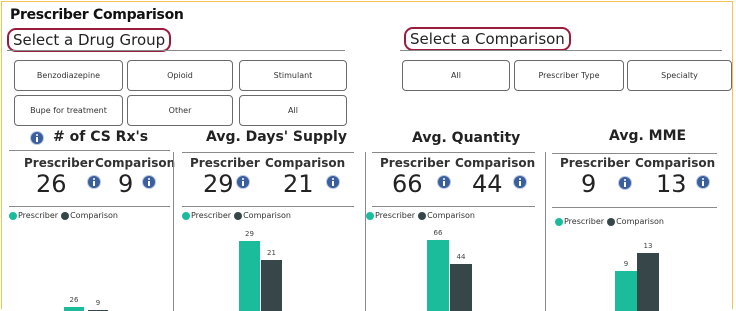  What do you see at coordinates (180, 75) in the screenshot?
I see `drug-group-button-opioid: Opioid` at bounding box center [180, 75].